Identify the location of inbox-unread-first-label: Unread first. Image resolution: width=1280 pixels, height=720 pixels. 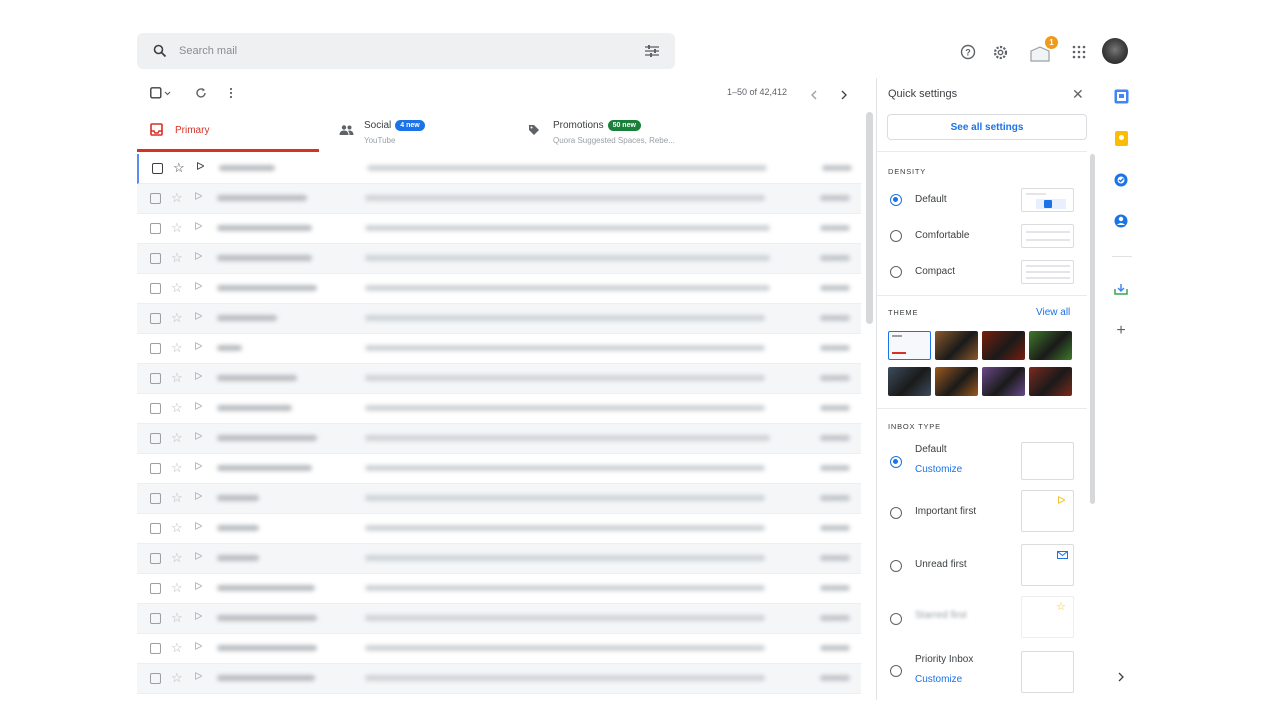
(941, 564).